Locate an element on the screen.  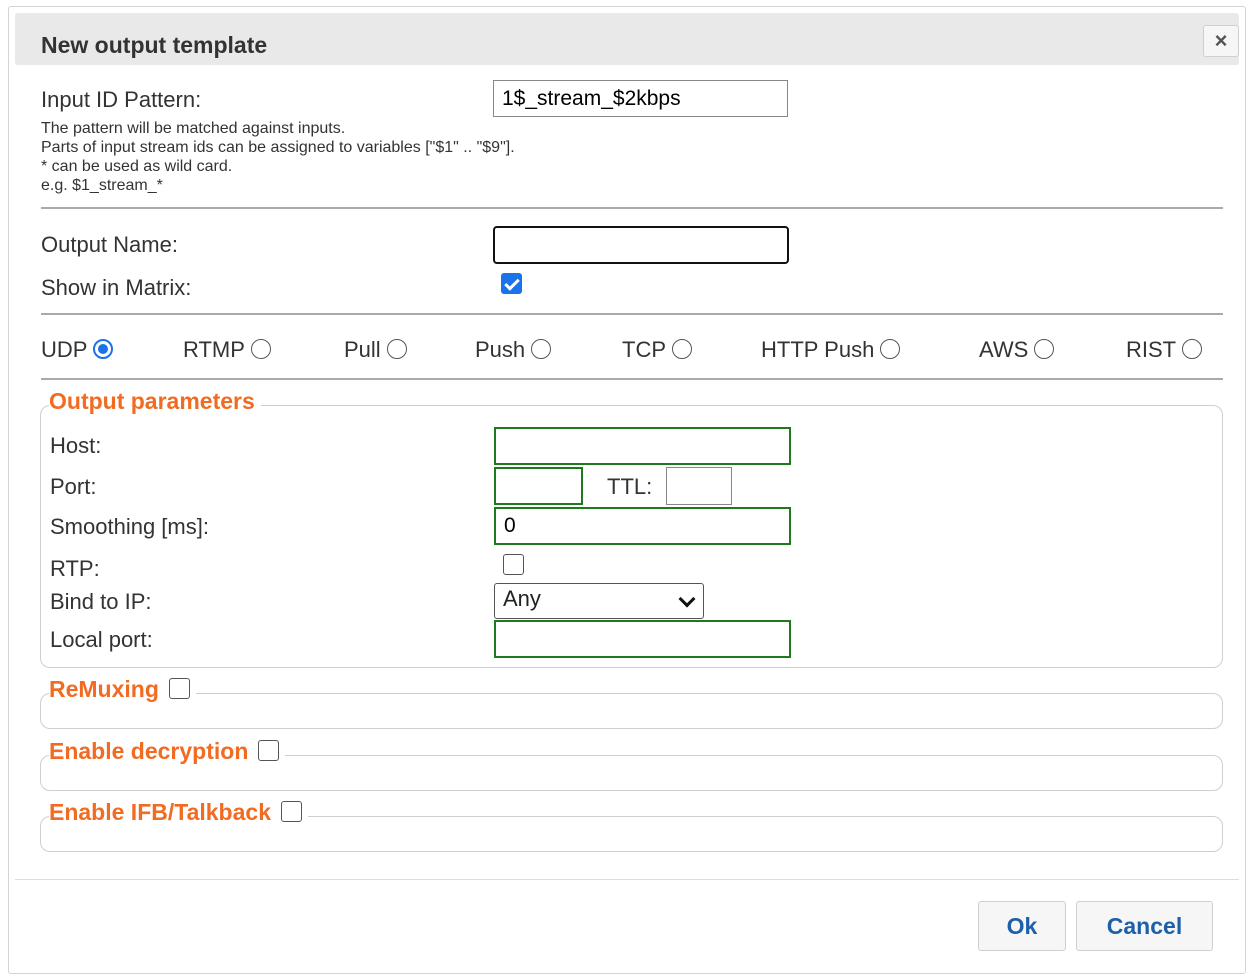
bind-to-ip-value: Any is located at coordinates (522, 598).